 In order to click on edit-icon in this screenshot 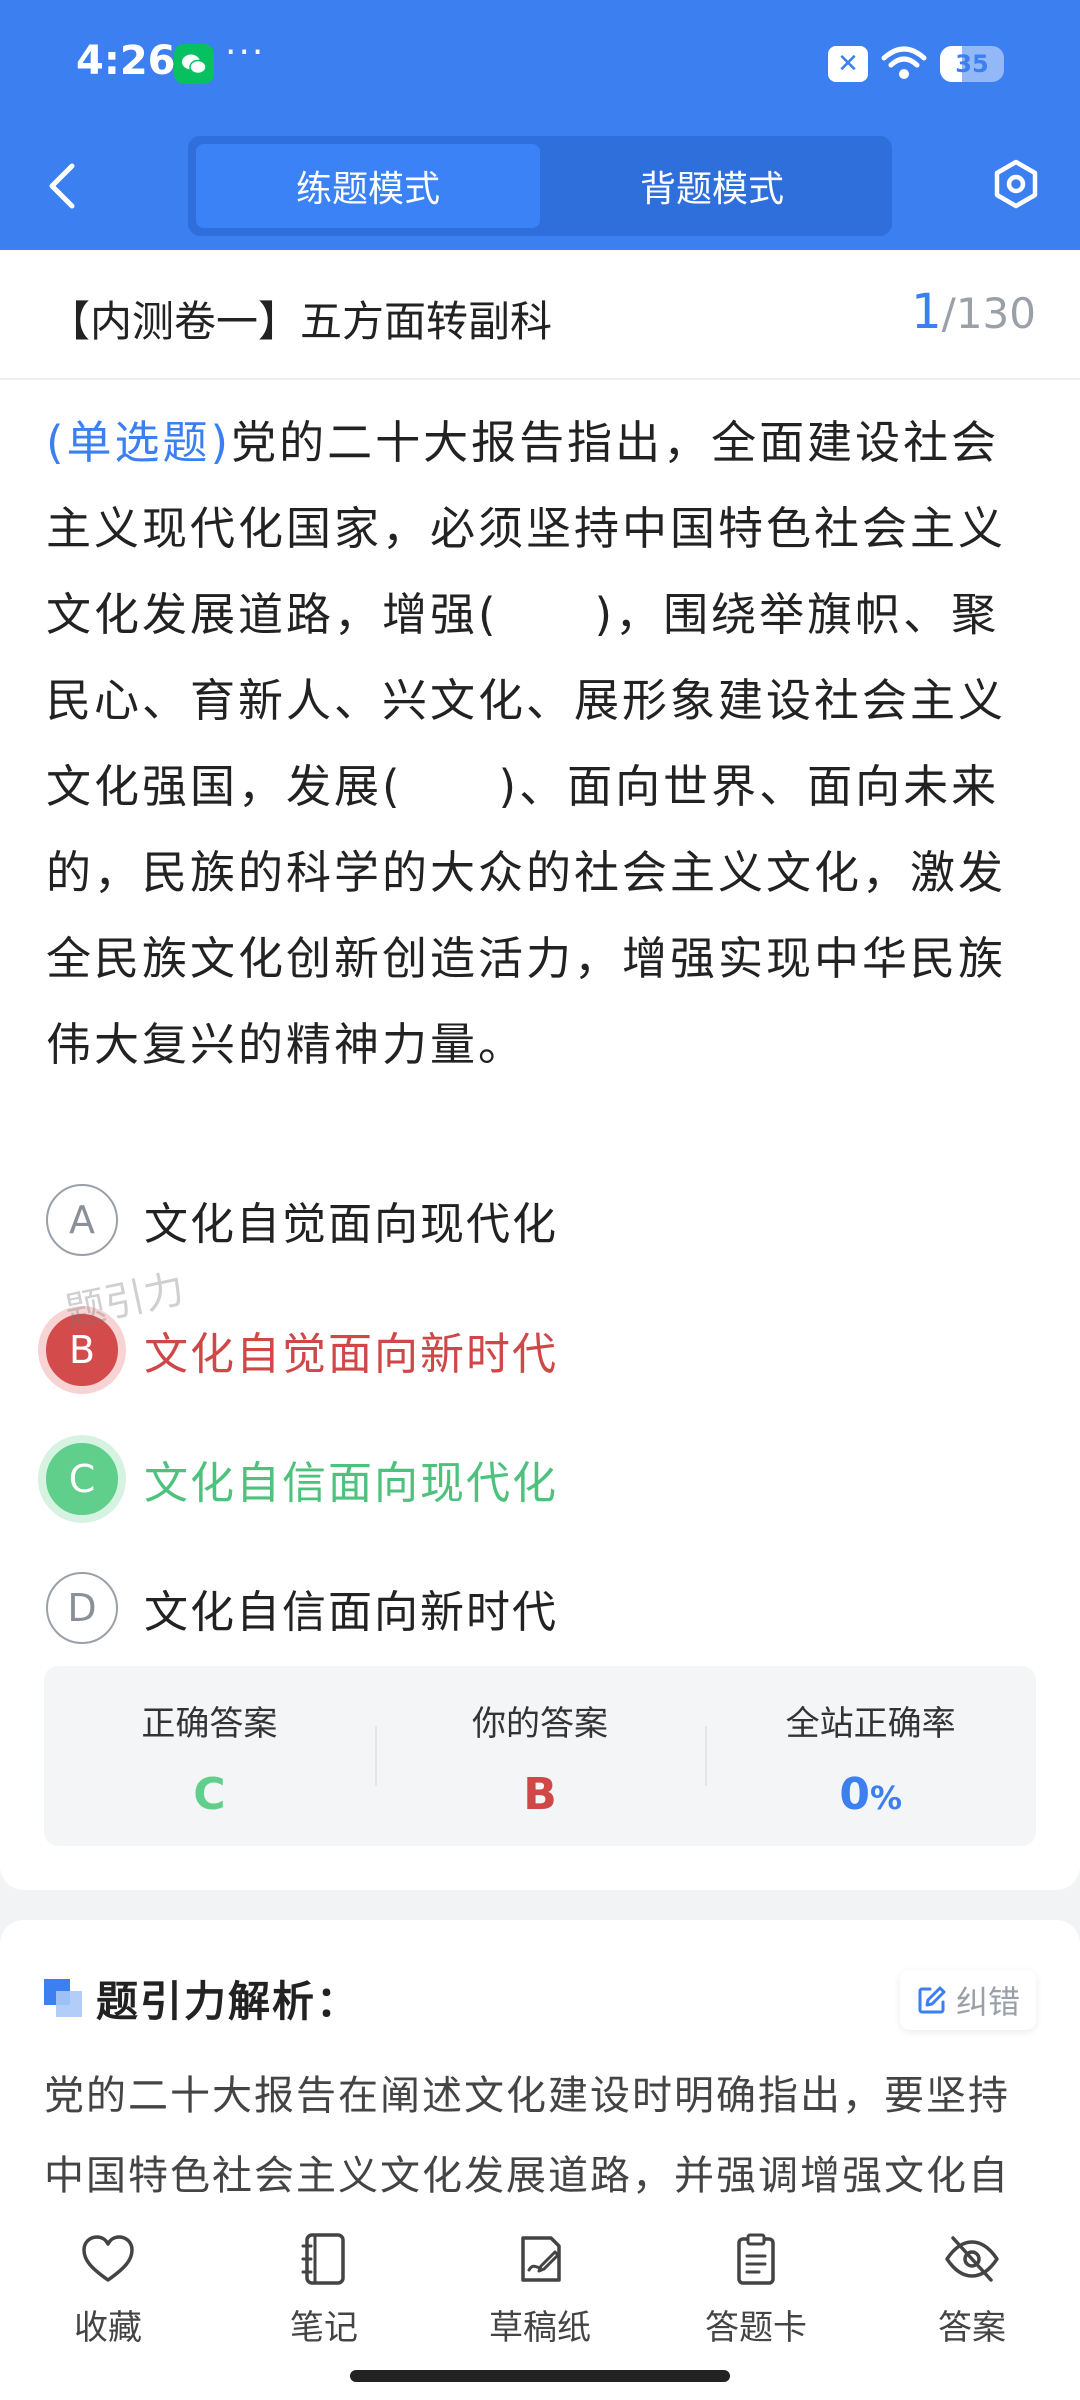, I will do `click(932, 2000)`.